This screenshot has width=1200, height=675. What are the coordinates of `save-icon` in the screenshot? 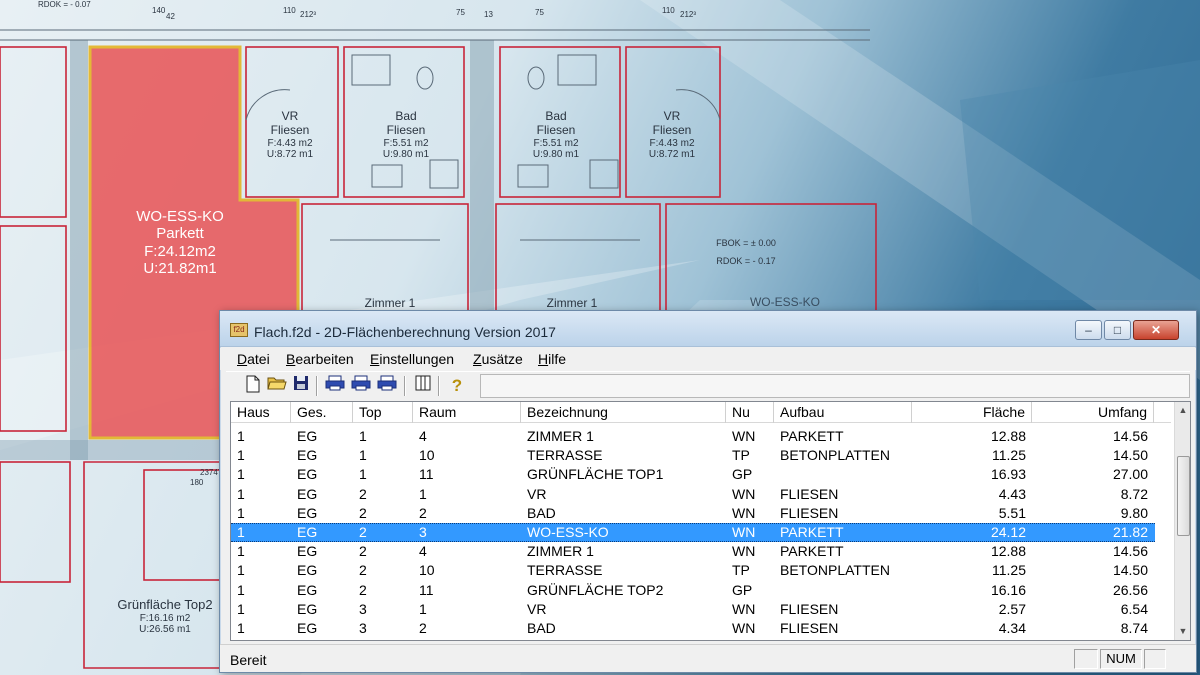 It's located at (301, 386).